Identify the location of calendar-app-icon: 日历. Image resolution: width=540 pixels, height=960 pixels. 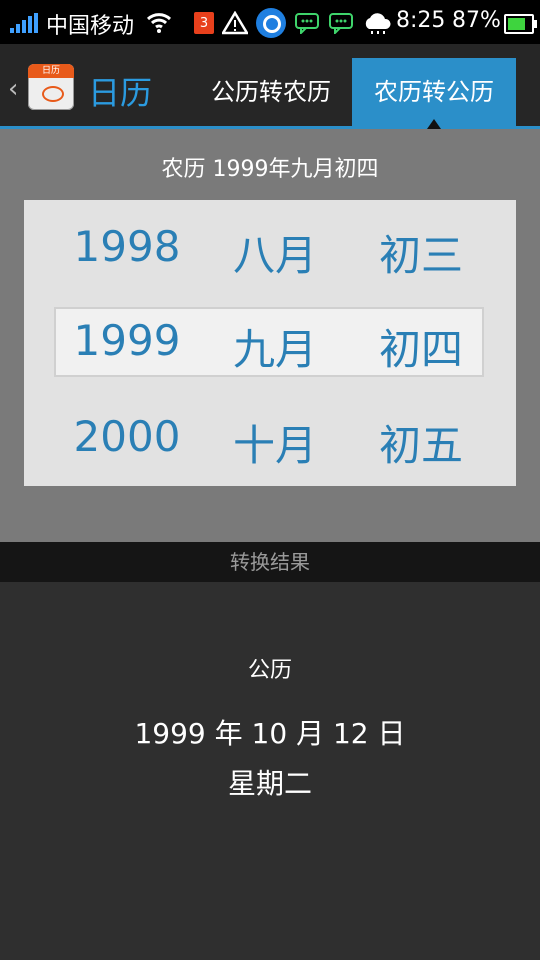
(51, 87).